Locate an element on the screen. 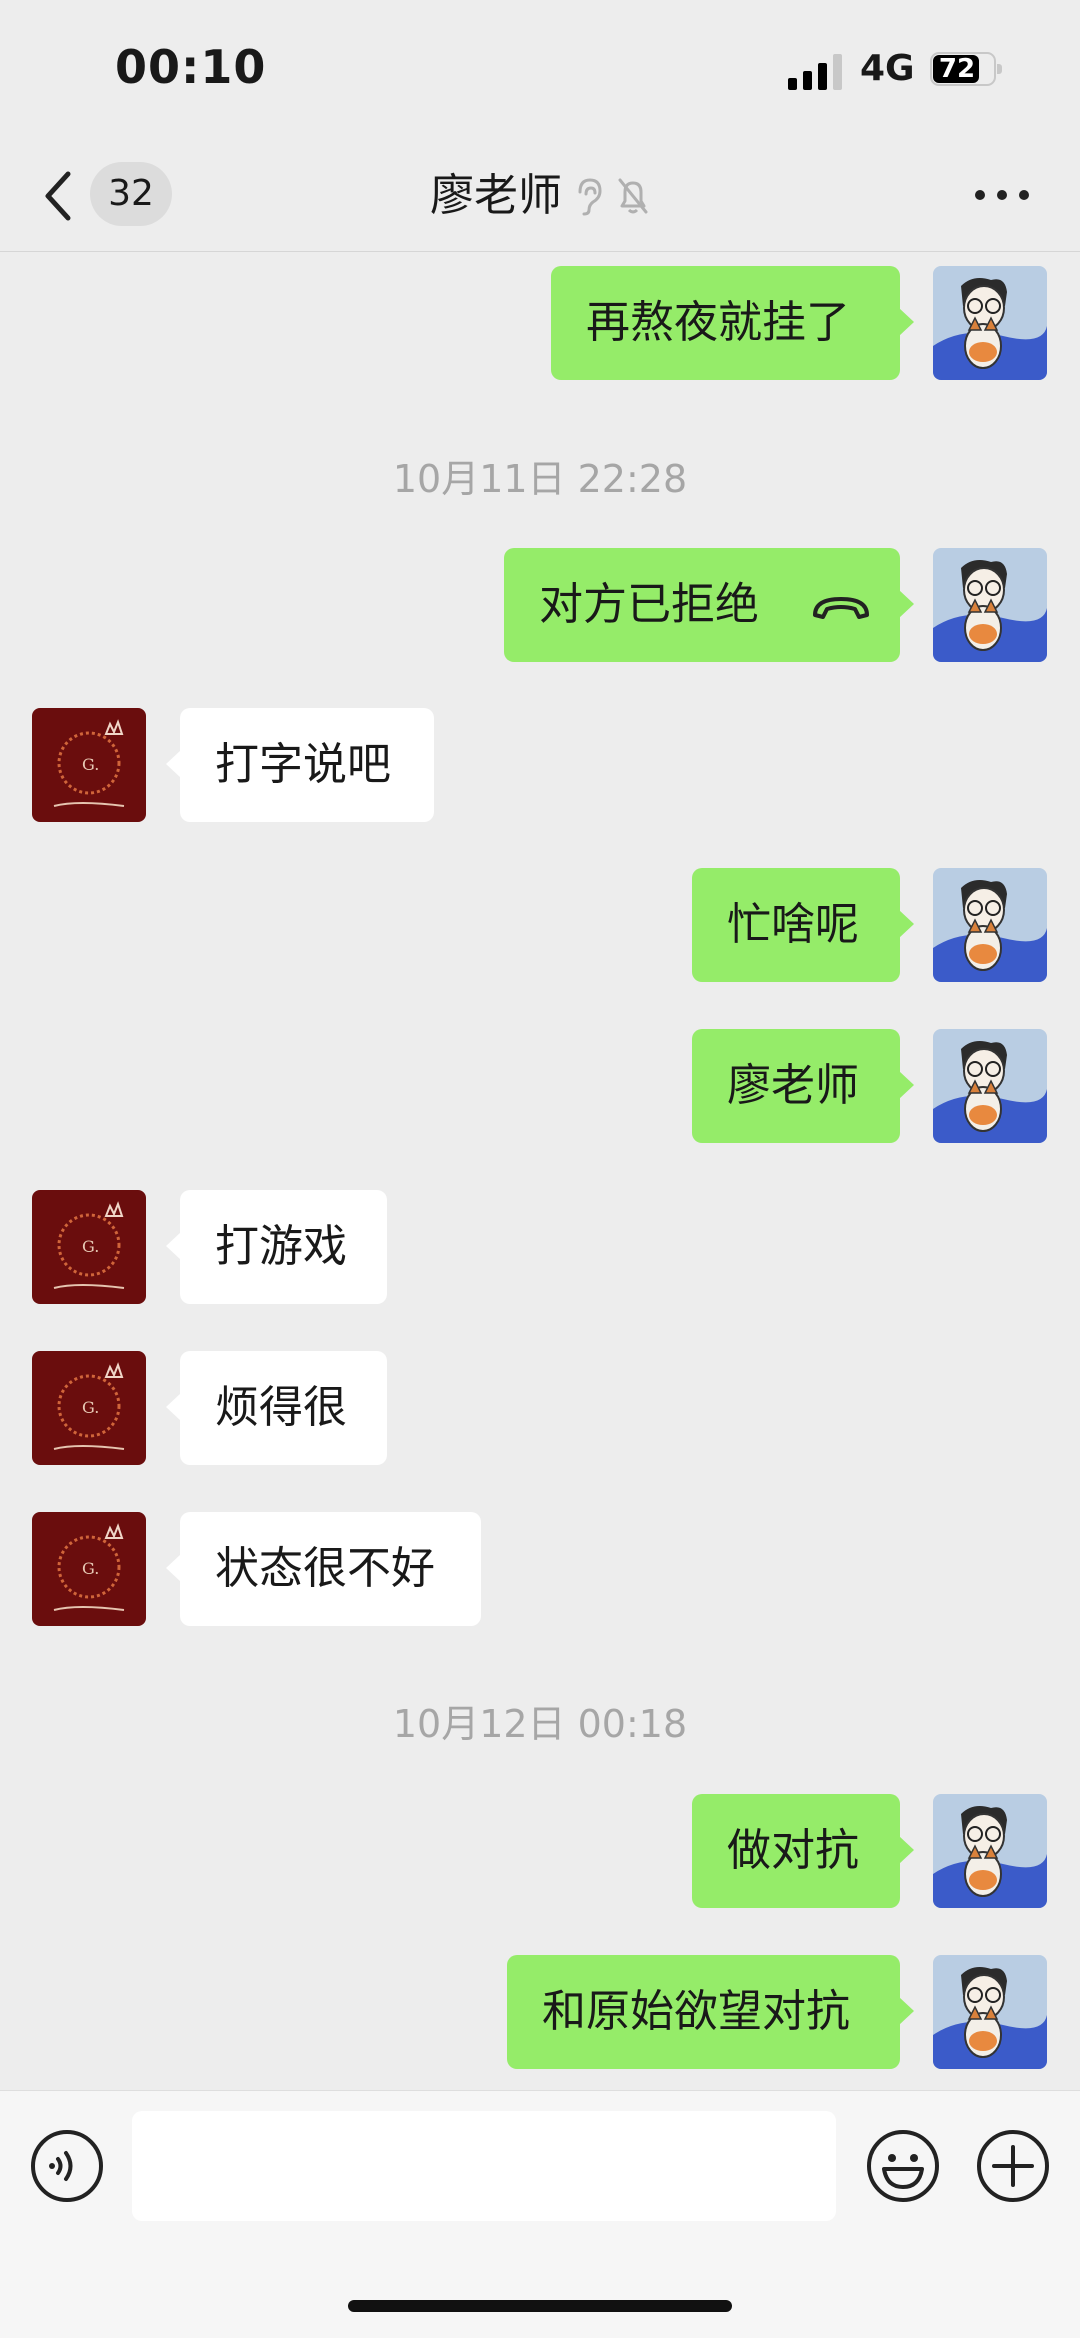 This screenshot has width=1080, height=2338. more-icon is located at coordinates (1002, 195).